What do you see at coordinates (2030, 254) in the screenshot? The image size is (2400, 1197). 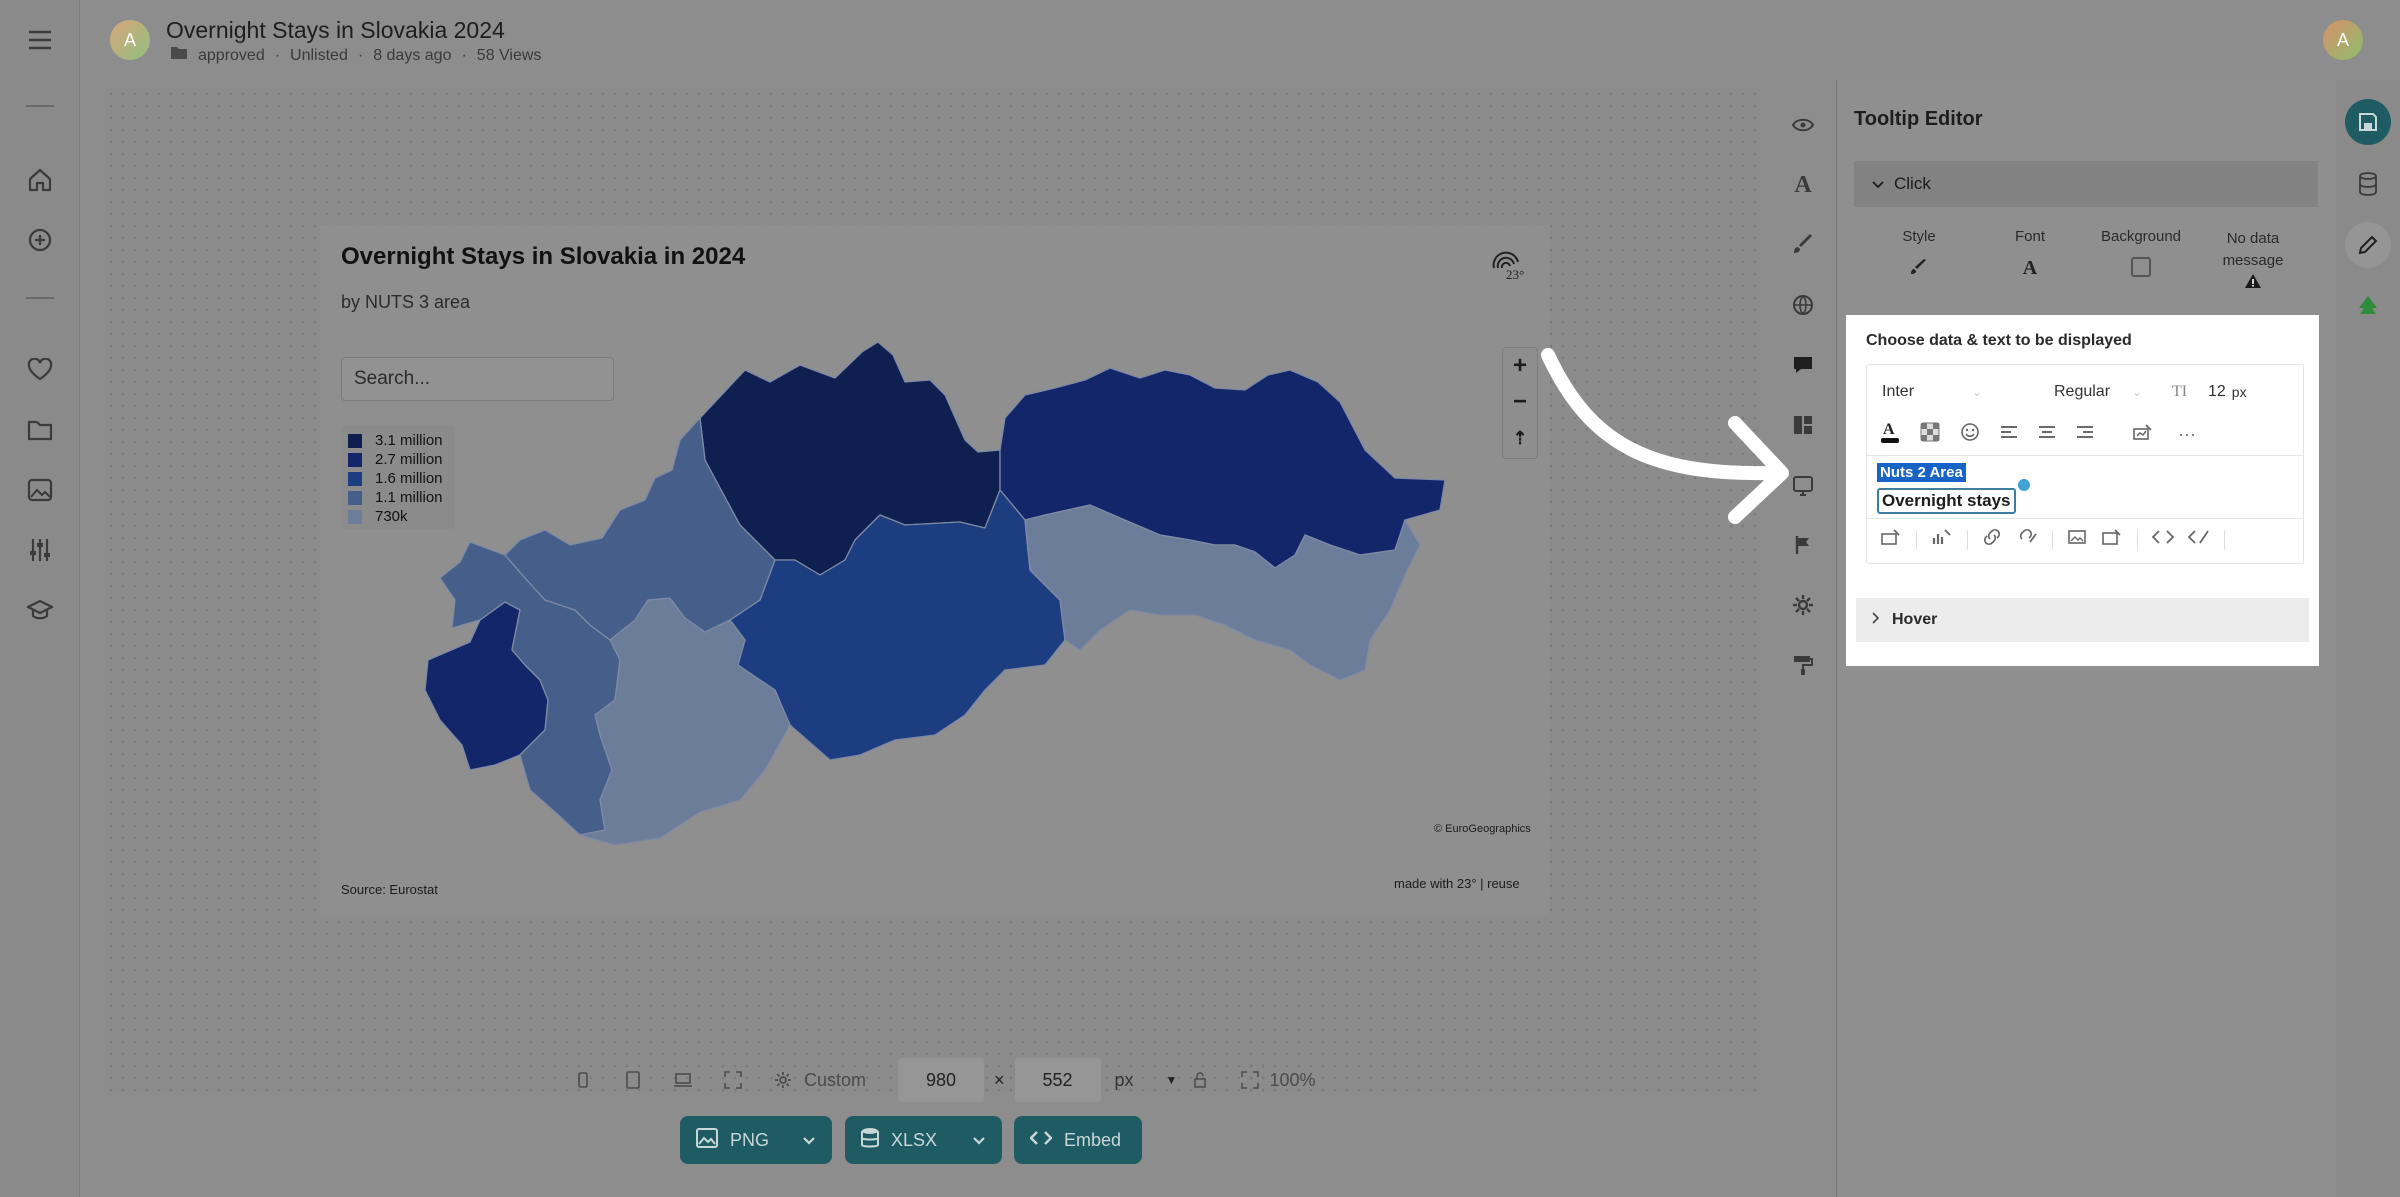 I see `font-option: Font A` at bounding box center [2030, 254].